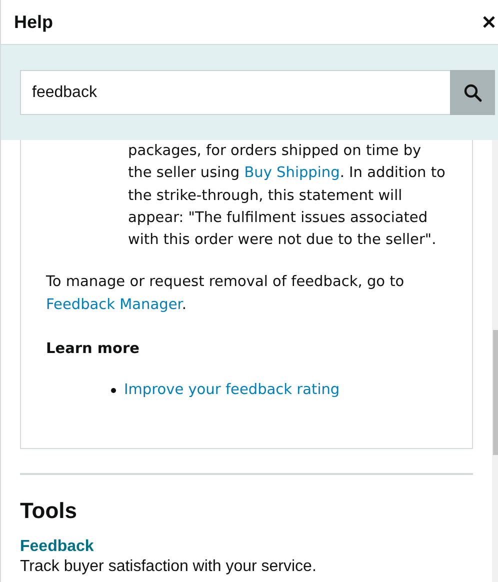  I want to click on scrollbar-thumb, so click(495, 392).